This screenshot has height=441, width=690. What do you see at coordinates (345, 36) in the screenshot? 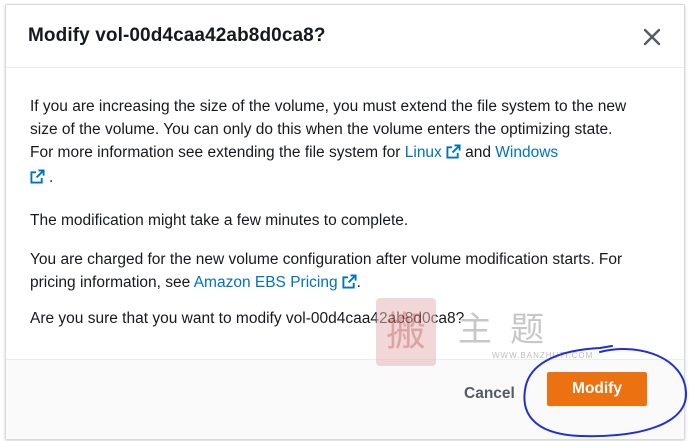
I see `dialog-header: Modify vol-00d4caa42ab8d0ca8?` at bounding box center [345, 36].